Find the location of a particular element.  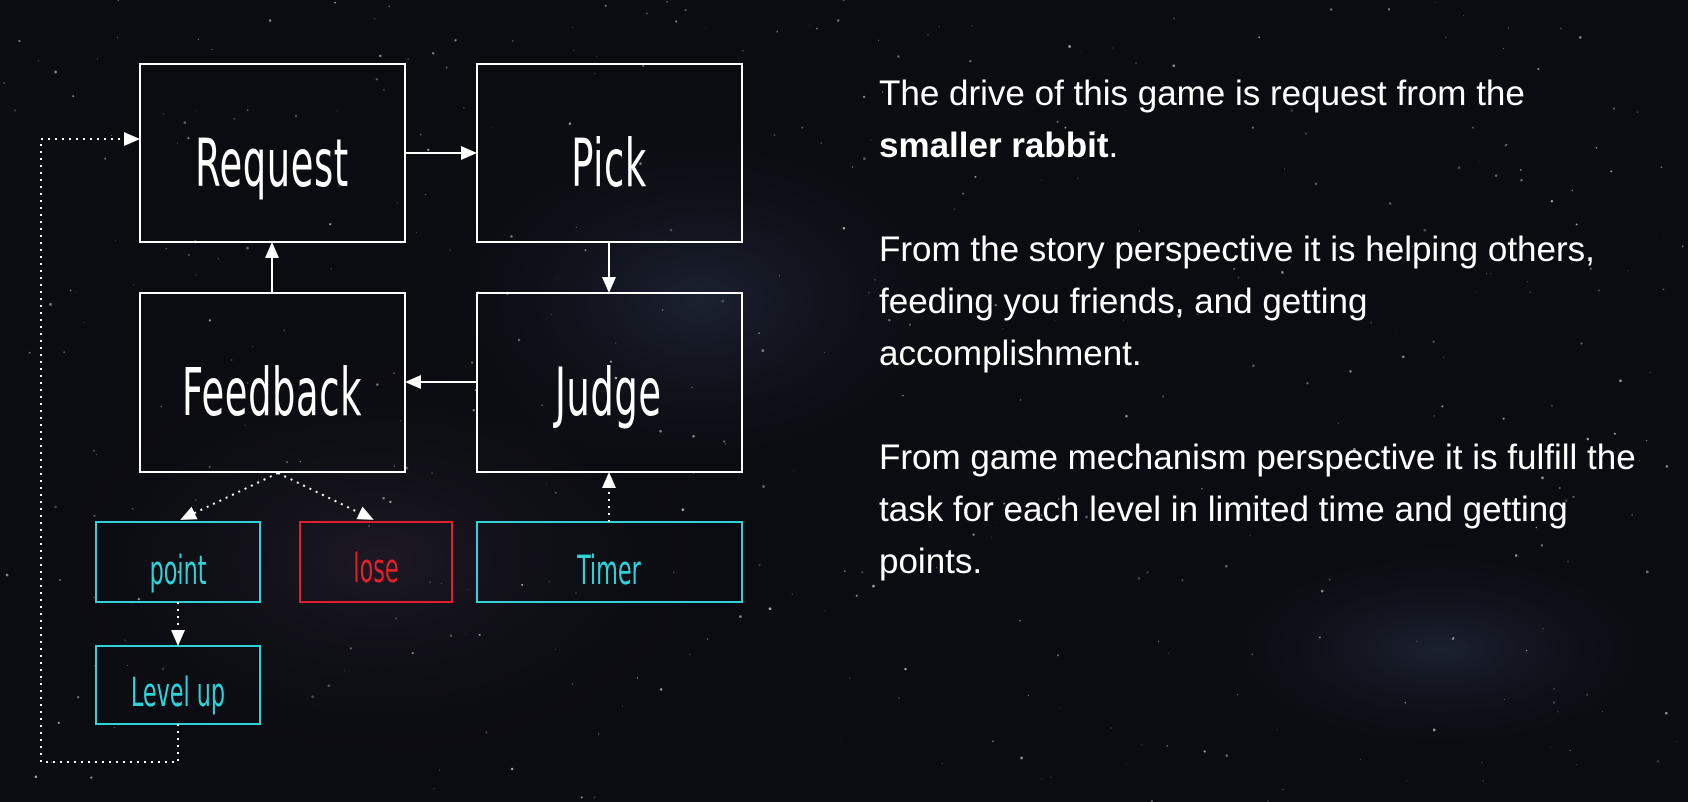

point-label: point is located at coordinates (178, 570).